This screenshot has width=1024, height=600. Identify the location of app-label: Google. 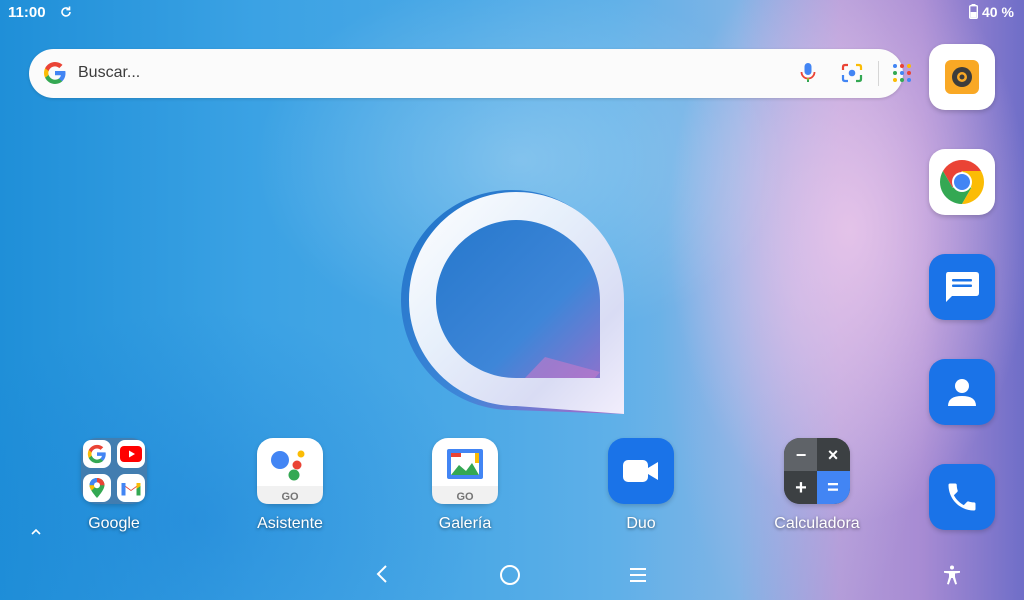
(114, 523).